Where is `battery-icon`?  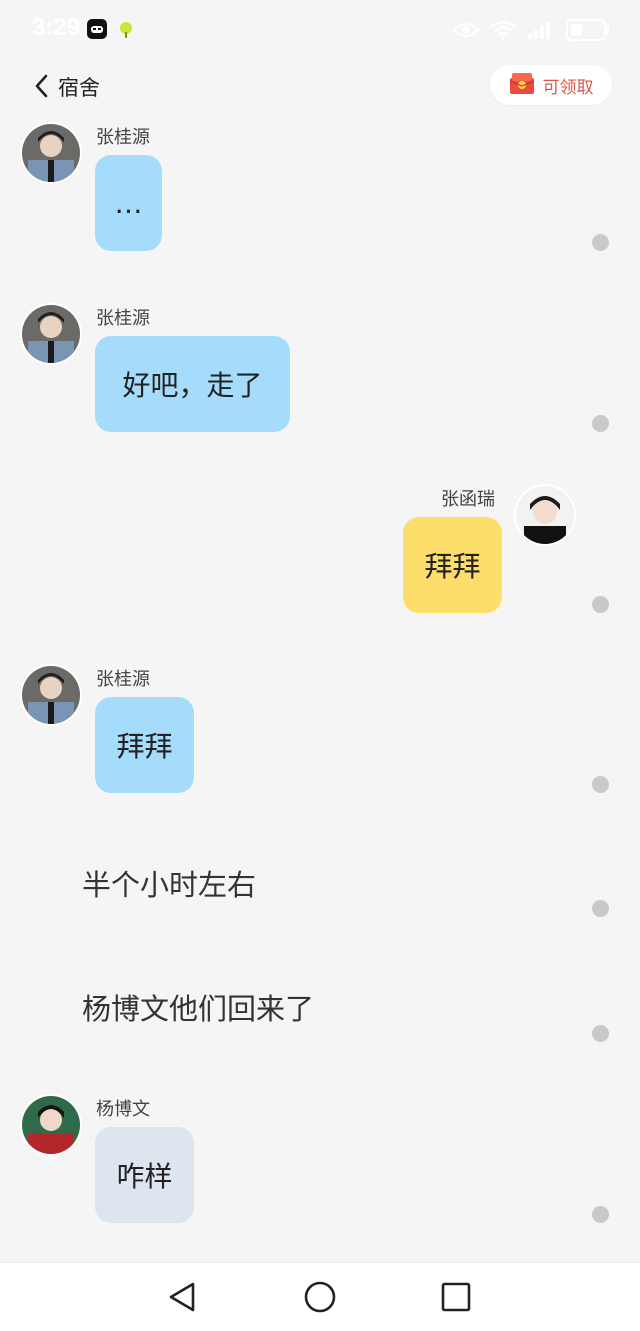
battery-icon is located at coordinates (587, 30).